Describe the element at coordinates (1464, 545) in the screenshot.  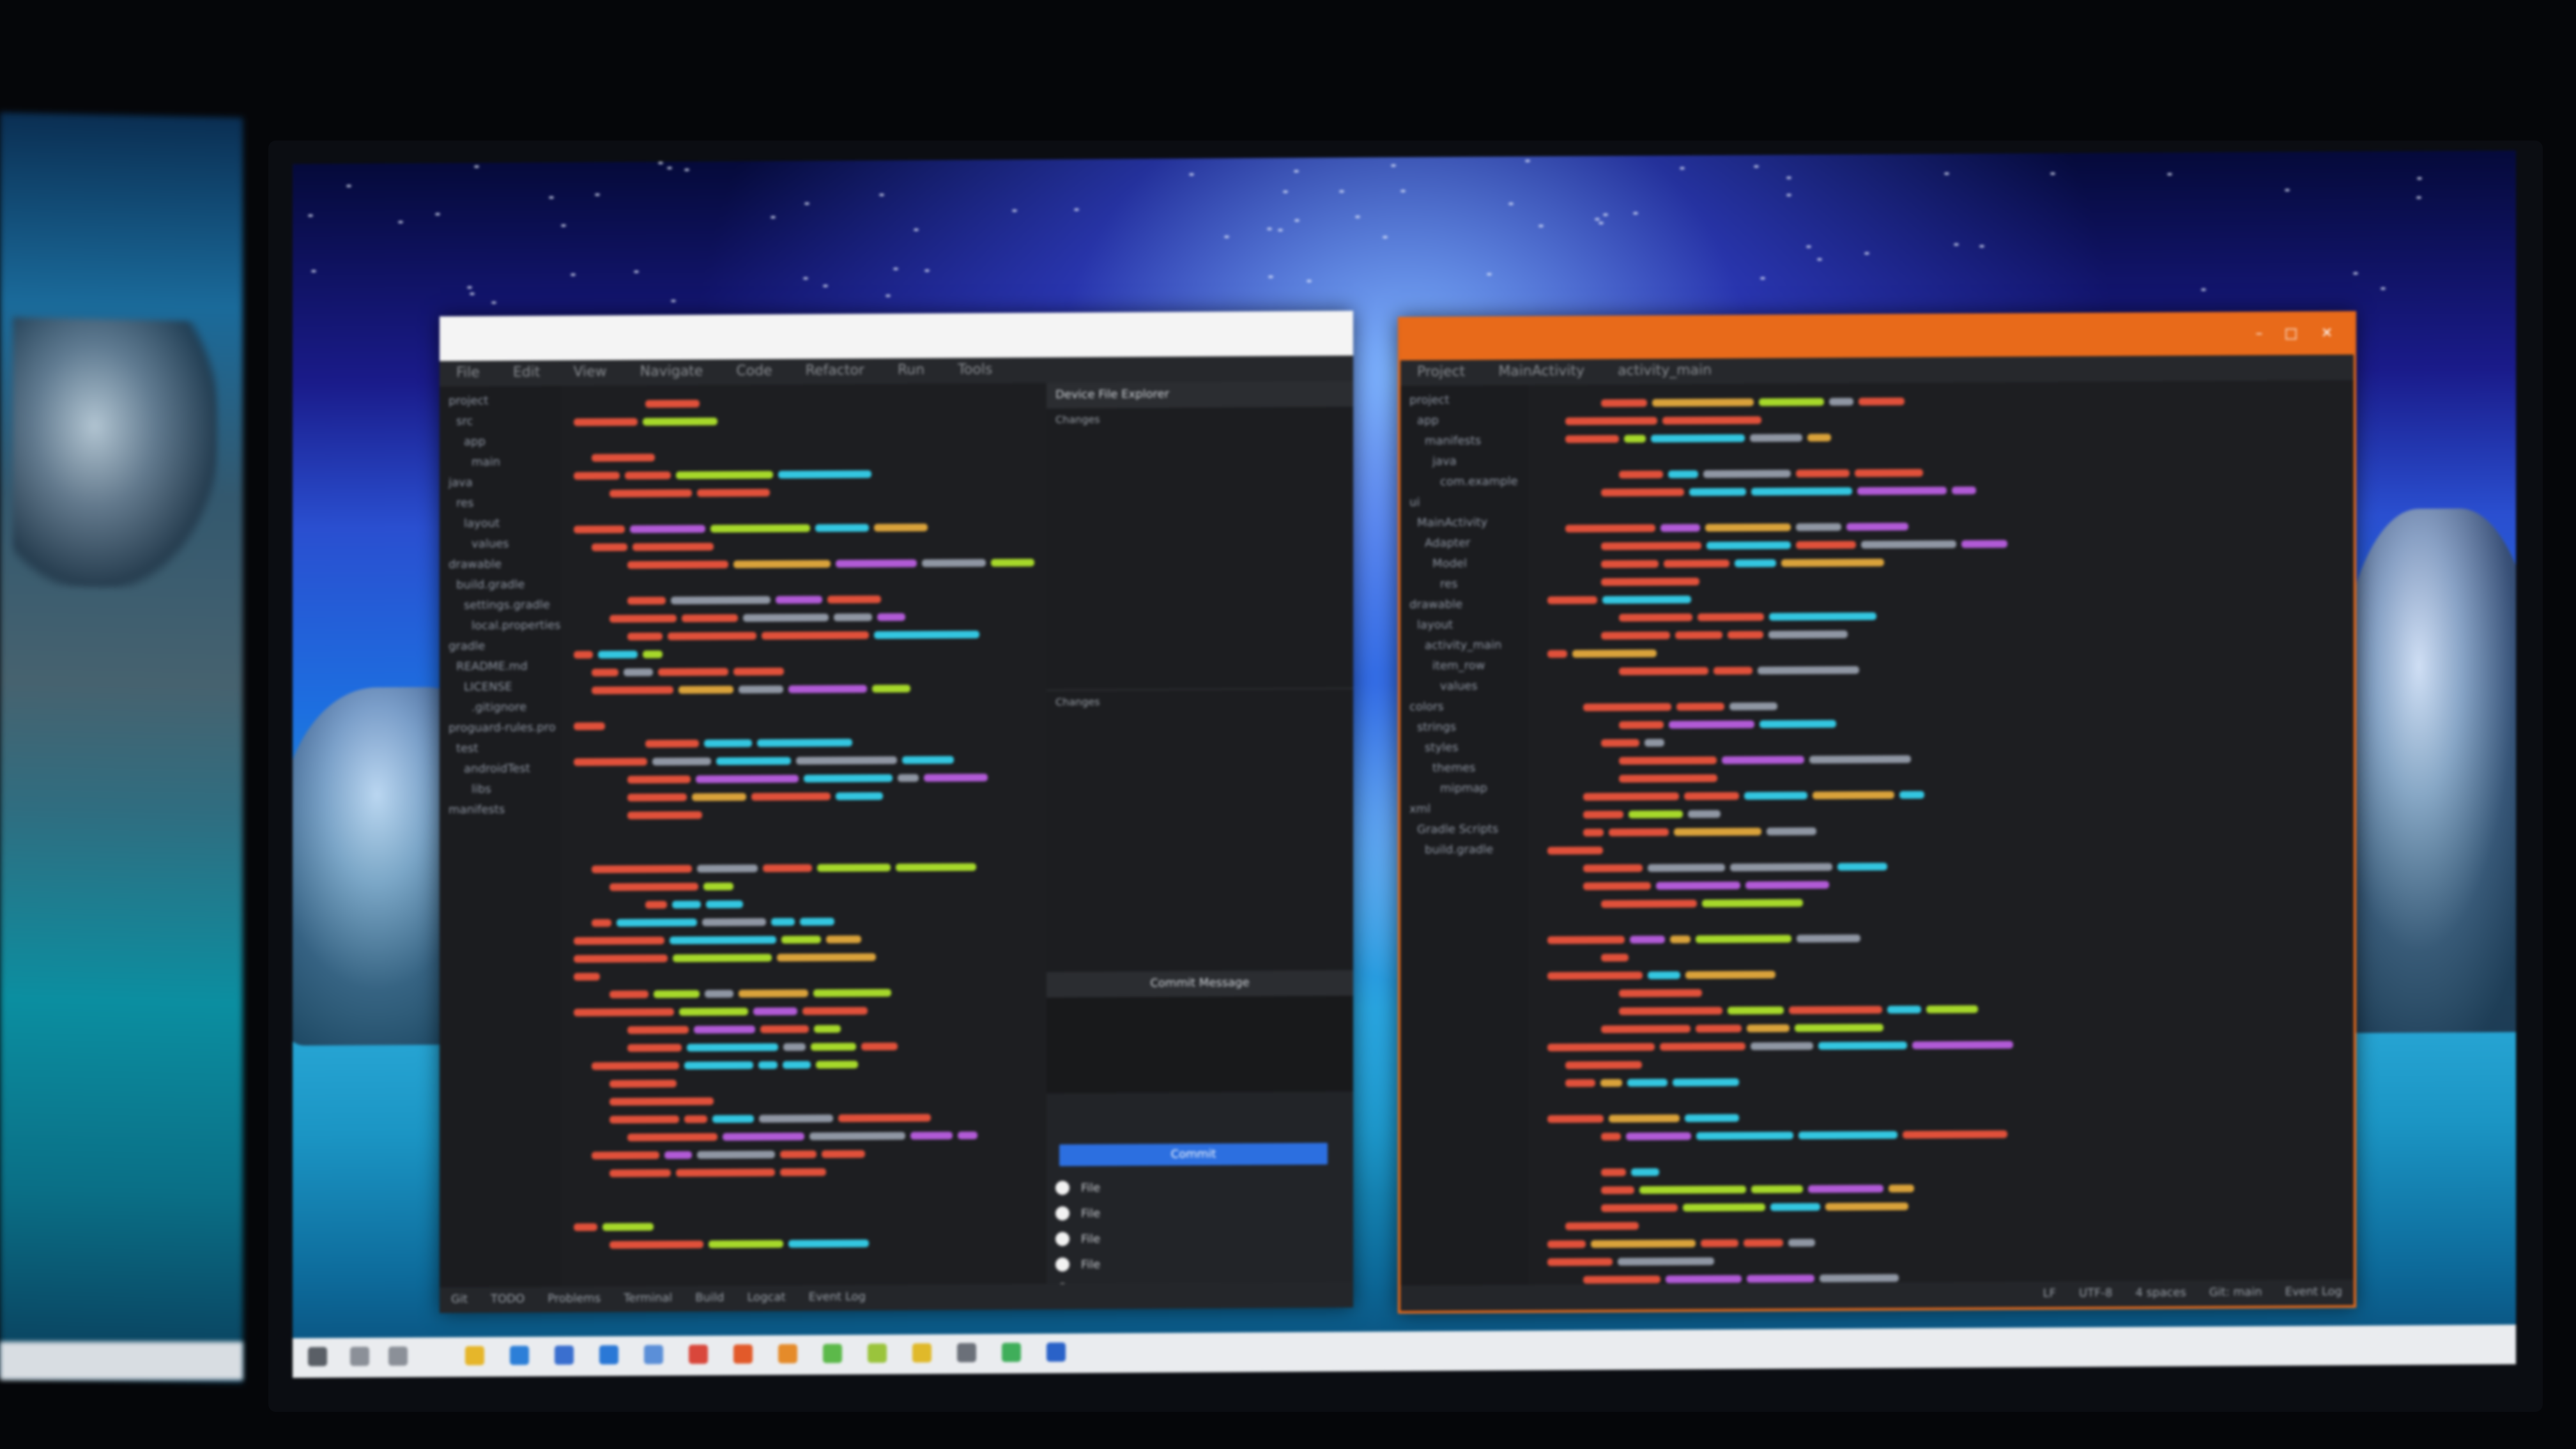
I see `tree-item: Adapter` at that location.